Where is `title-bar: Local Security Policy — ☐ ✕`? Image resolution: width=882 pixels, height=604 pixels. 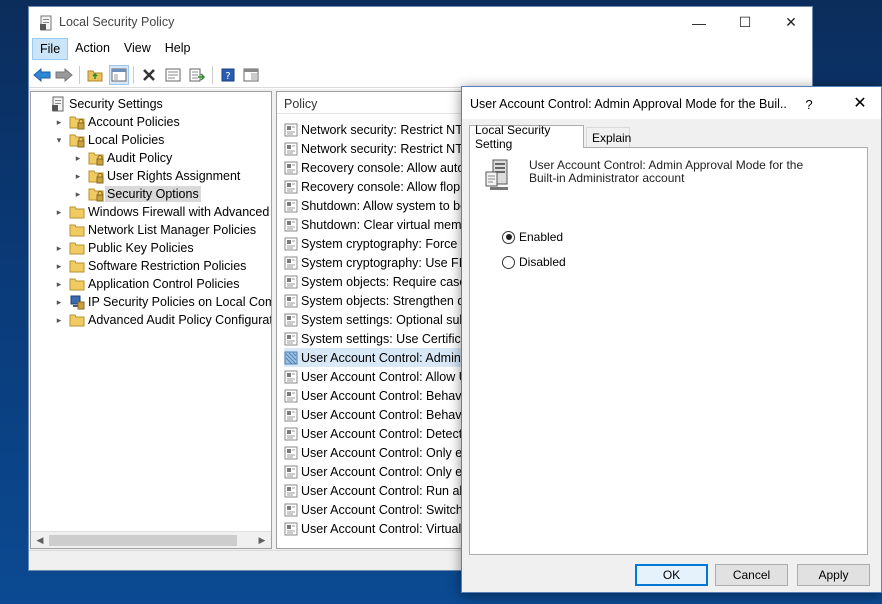 title-bar: Local Security Policy — ☐ ✕ is located at coordinates (420, 22).